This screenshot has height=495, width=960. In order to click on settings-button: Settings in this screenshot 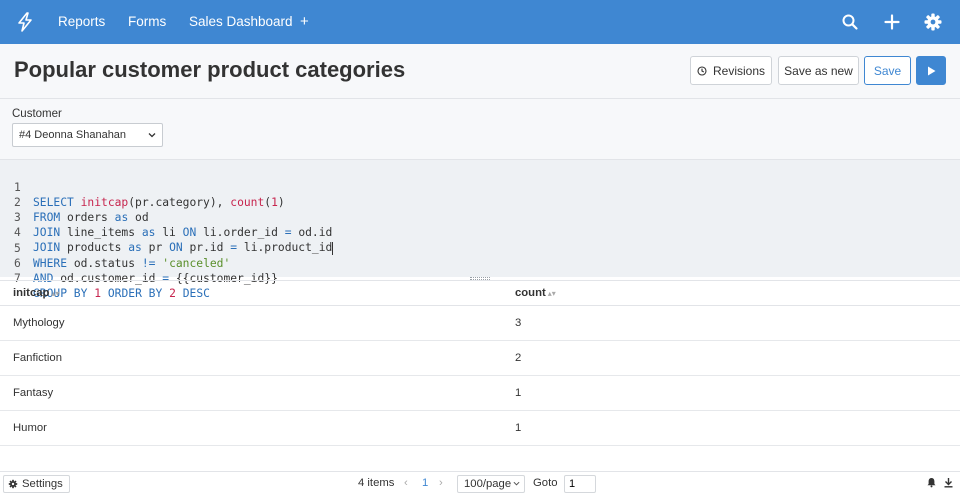, I will do `click(36, 484)`.